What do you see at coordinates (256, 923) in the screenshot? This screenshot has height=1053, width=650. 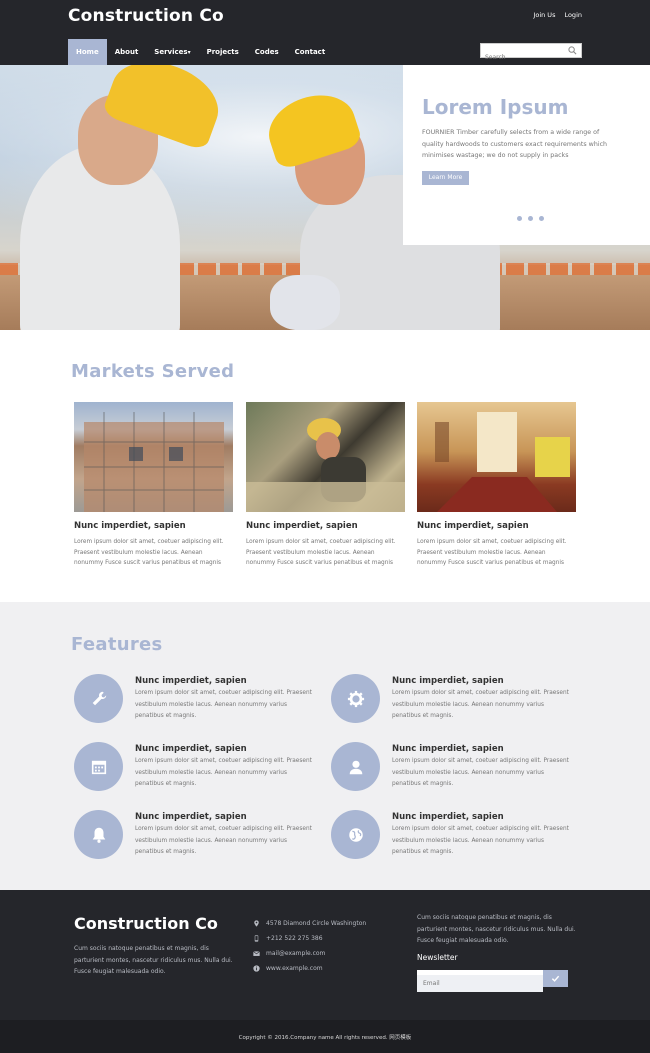 I see `map-pin-icon` at bounding box center [256, 923].